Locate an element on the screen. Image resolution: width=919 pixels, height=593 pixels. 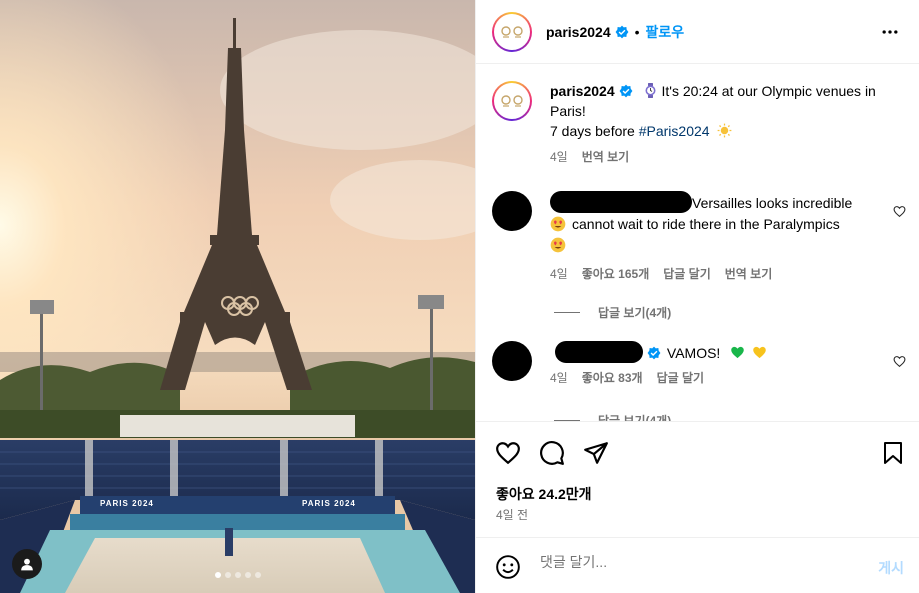
post-timestamp: 4일 전 is located at coordinates (512, 514).